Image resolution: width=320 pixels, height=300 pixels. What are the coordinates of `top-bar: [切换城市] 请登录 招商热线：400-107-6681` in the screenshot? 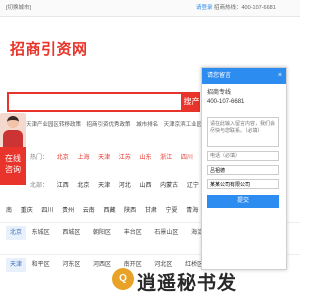 It's located at (150, 8).